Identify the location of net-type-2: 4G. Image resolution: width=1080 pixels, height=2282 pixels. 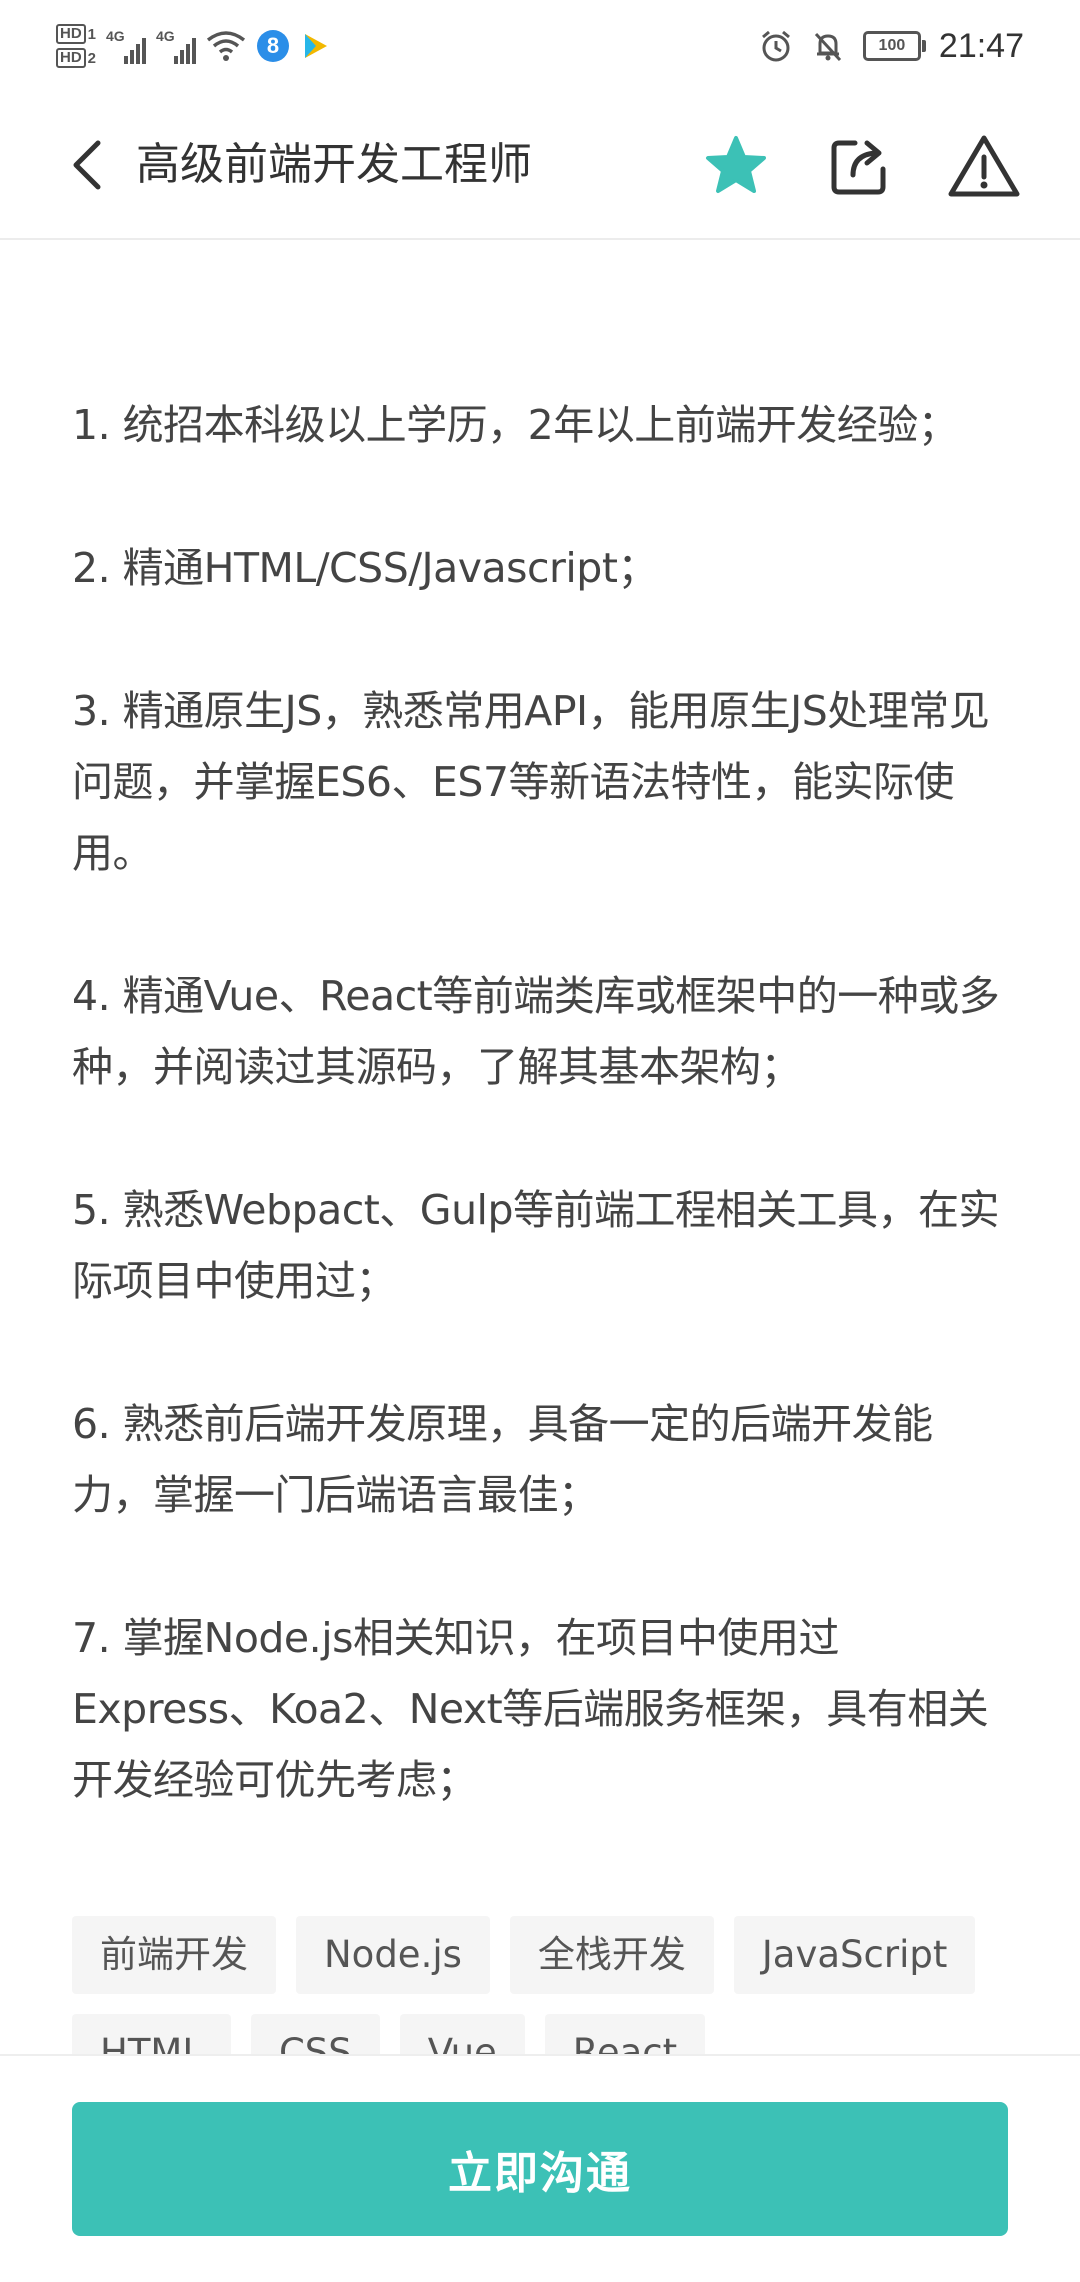
(165, 36).